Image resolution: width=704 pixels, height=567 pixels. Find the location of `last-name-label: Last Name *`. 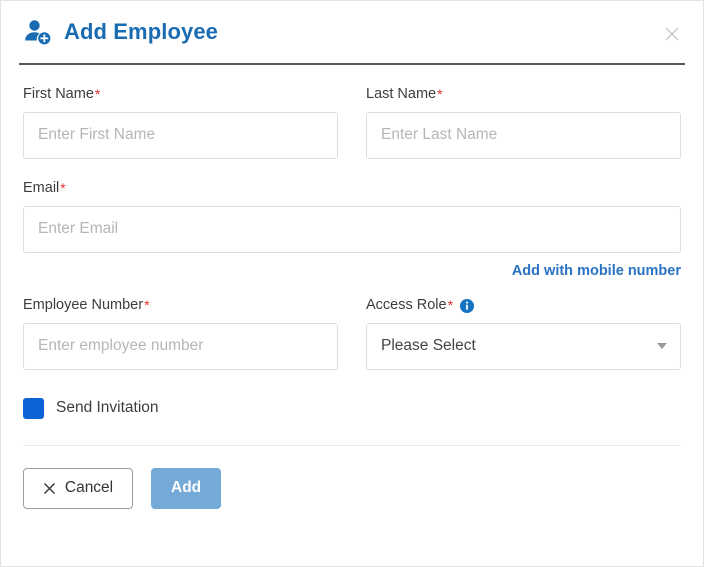

last-name-label: Last Name * is located at coordinates (523, 94).